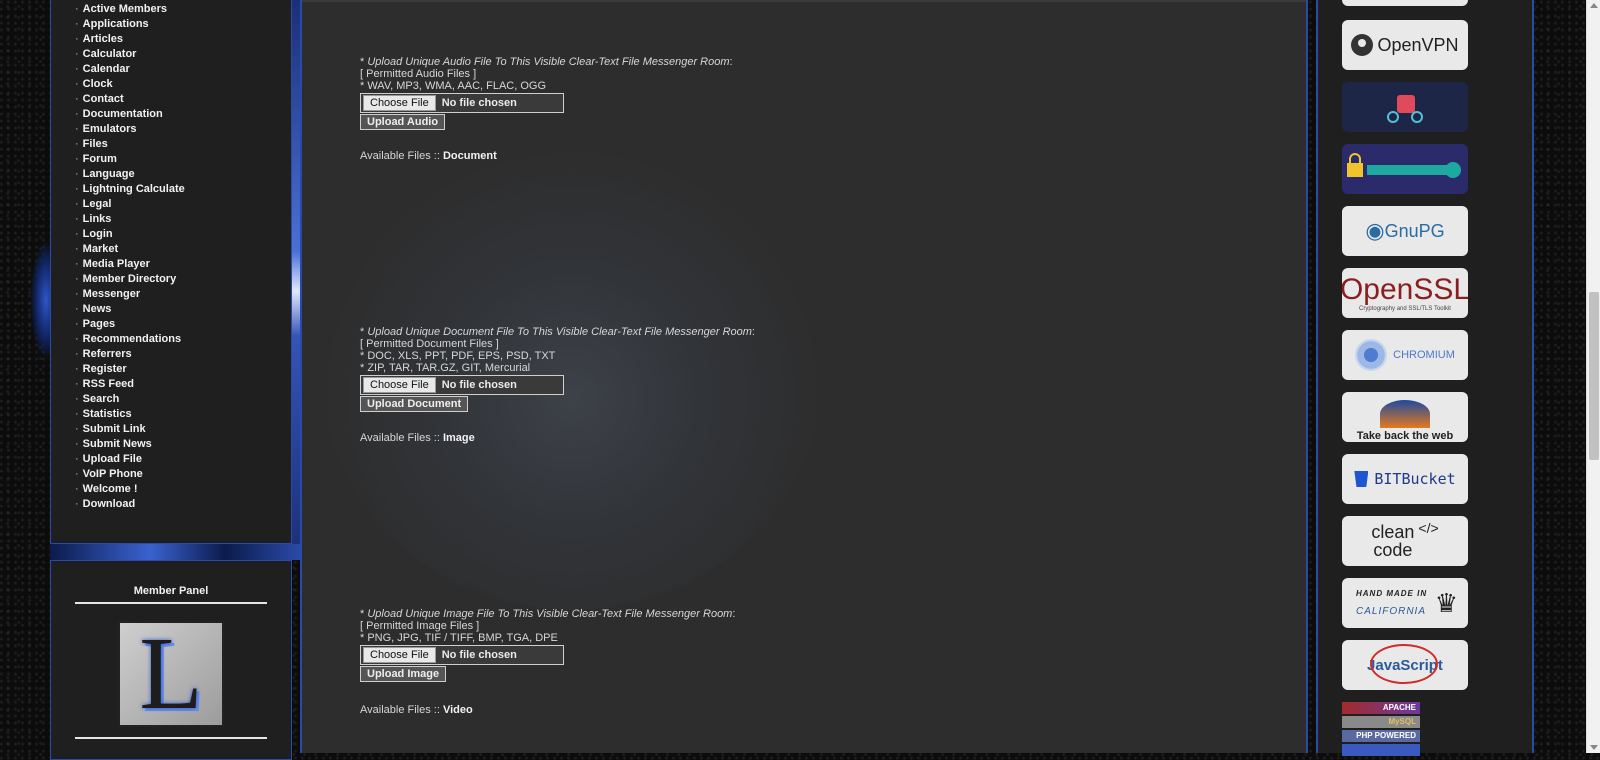 Image resolution: width=1600 pixels, height=760 pixels. Describe the element at coordinates (183, 489) in the screenshot. I see `sidebar-item: · Welcome !` at that location.